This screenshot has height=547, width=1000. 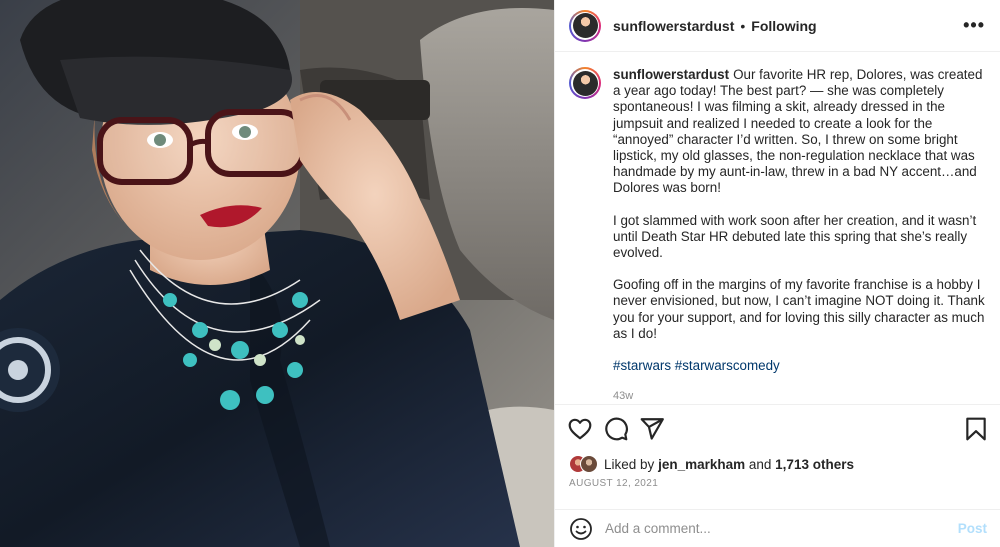 What do you see at coordinates (778, 430) in the screenshot?
I see `action-bar` at bounding box center [778, 430].